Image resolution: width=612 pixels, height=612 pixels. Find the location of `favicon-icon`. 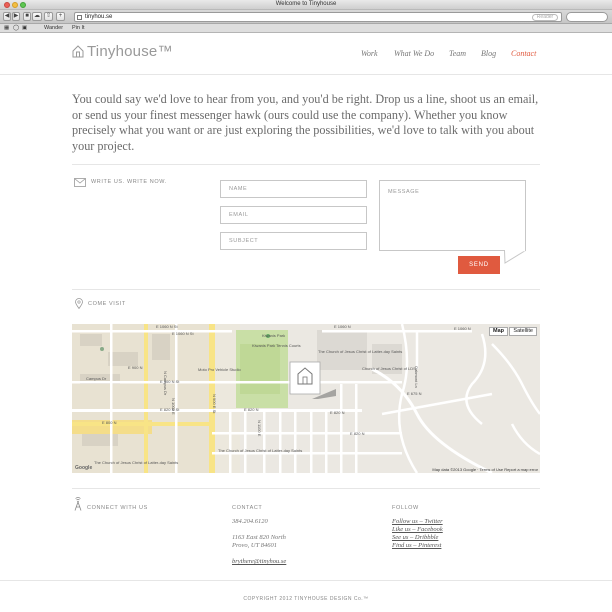

favicon-icon is located at coordinates (79, 17).